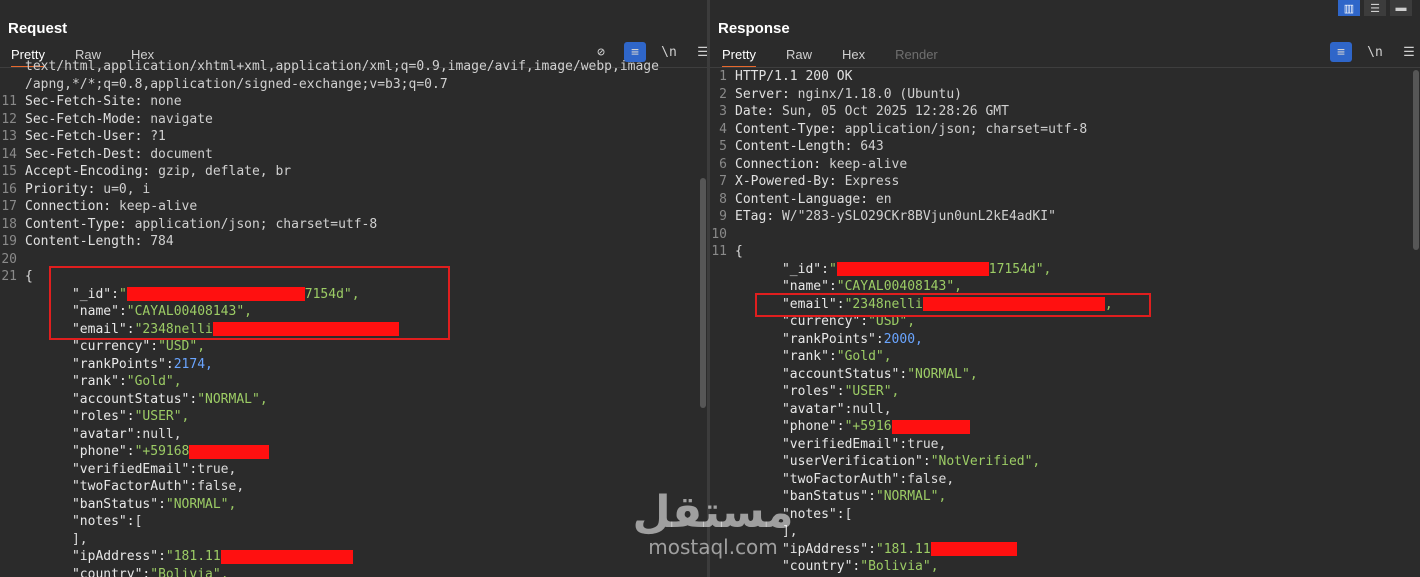 The height and width of the screenshot is (577, 1420). Describe the element at coordinates (1065, 270) in the screenshot. I see `json-line: "_id":" 17154d",` at that location.